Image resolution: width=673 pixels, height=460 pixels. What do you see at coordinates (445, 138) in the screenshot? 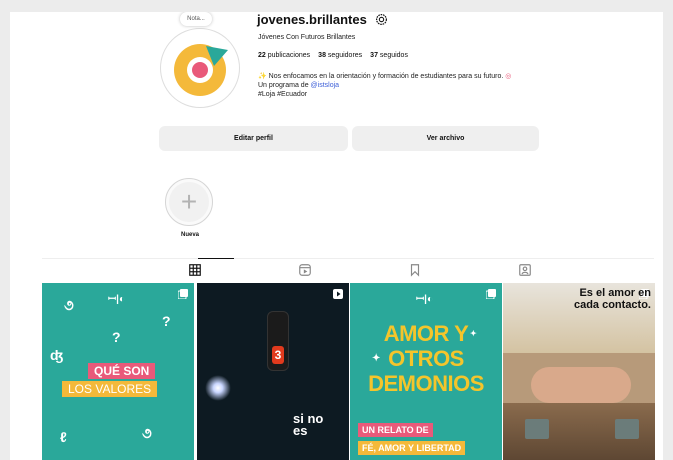
I see `view-archive-button: Ver archivo` at bounding box center [445, 138].